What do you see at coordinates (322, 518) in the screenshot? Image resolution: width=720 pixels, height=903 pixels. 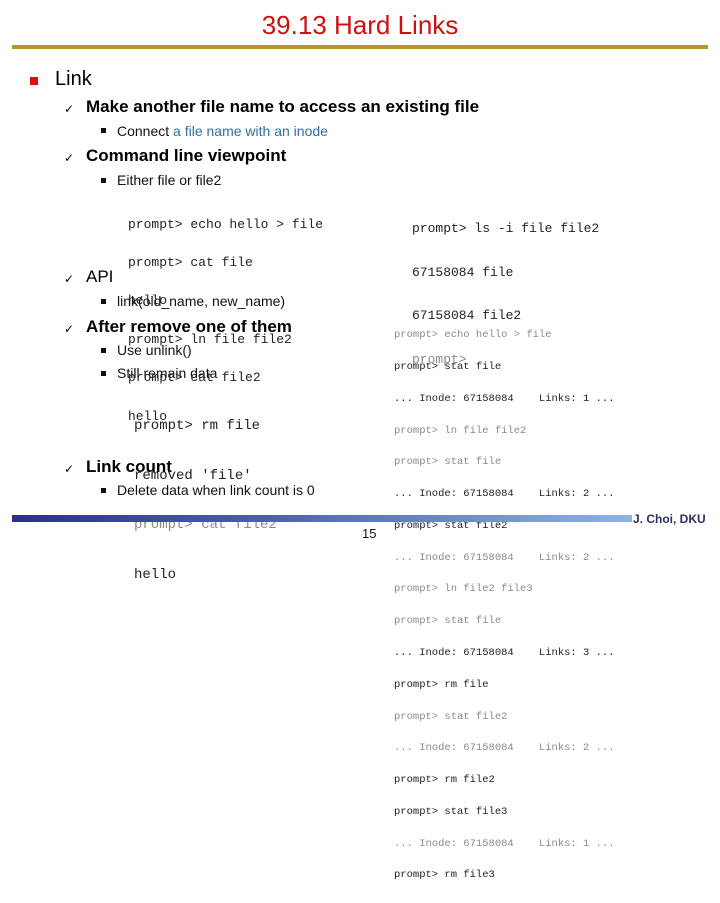 I see `footer-gradient-bar` at bounding box center [322, 518].